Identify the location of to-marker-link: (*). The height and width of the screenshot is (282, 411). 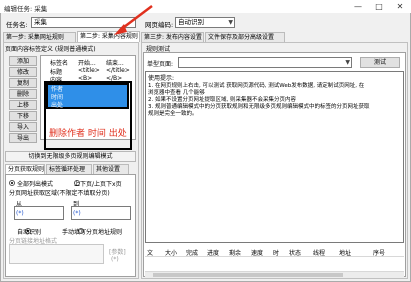
(77, 213).